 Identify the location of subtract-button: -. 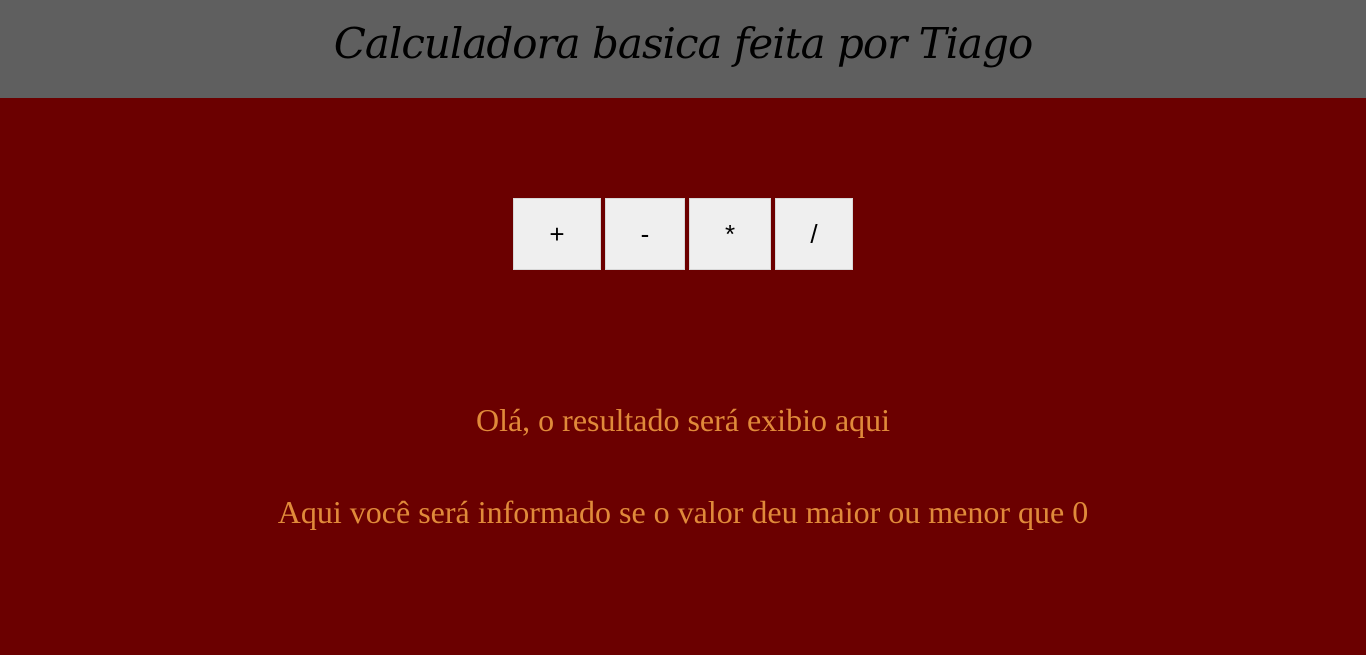
(645, 234).